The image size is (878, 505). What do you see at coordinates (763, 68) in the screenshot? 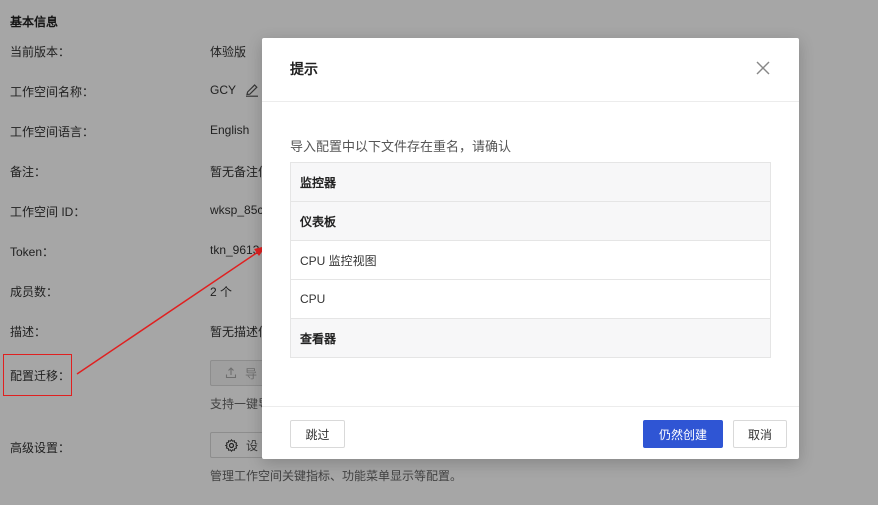
I see `close-icon` at bounding box center [763, 68].